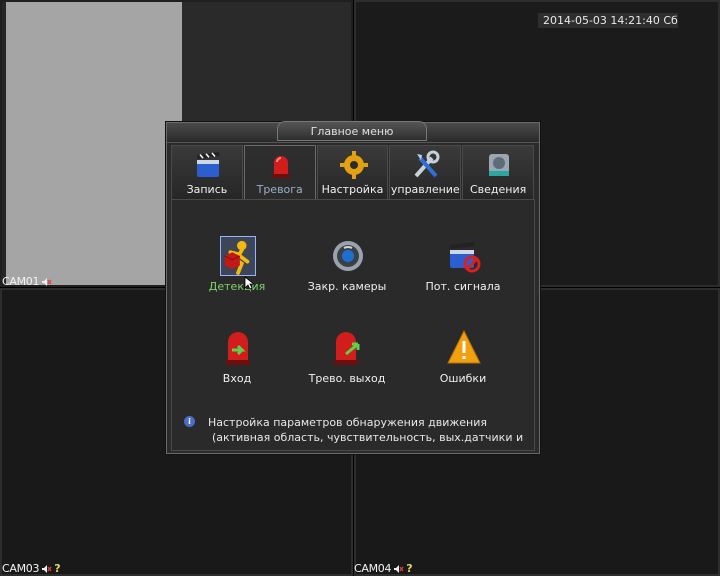 This screenshot has width=720, height=576. I want to click on tab-settings: Настройка, so click(352, 172).